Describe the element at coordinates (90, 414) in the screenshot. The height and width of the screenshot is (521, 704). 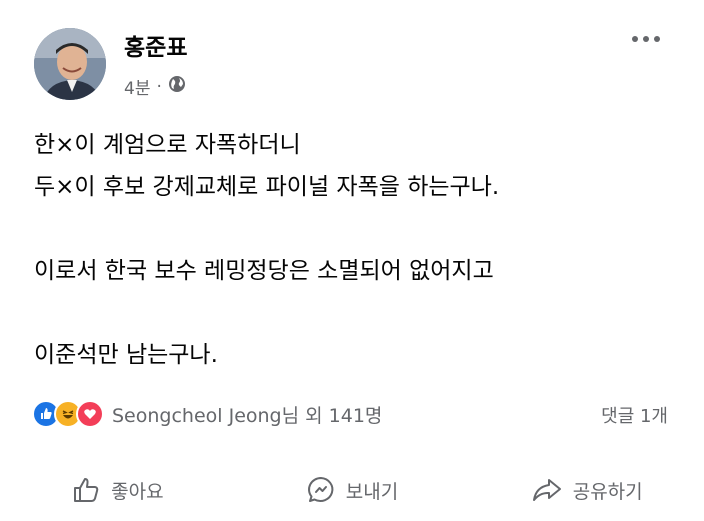
I see `love-icon` at that location.